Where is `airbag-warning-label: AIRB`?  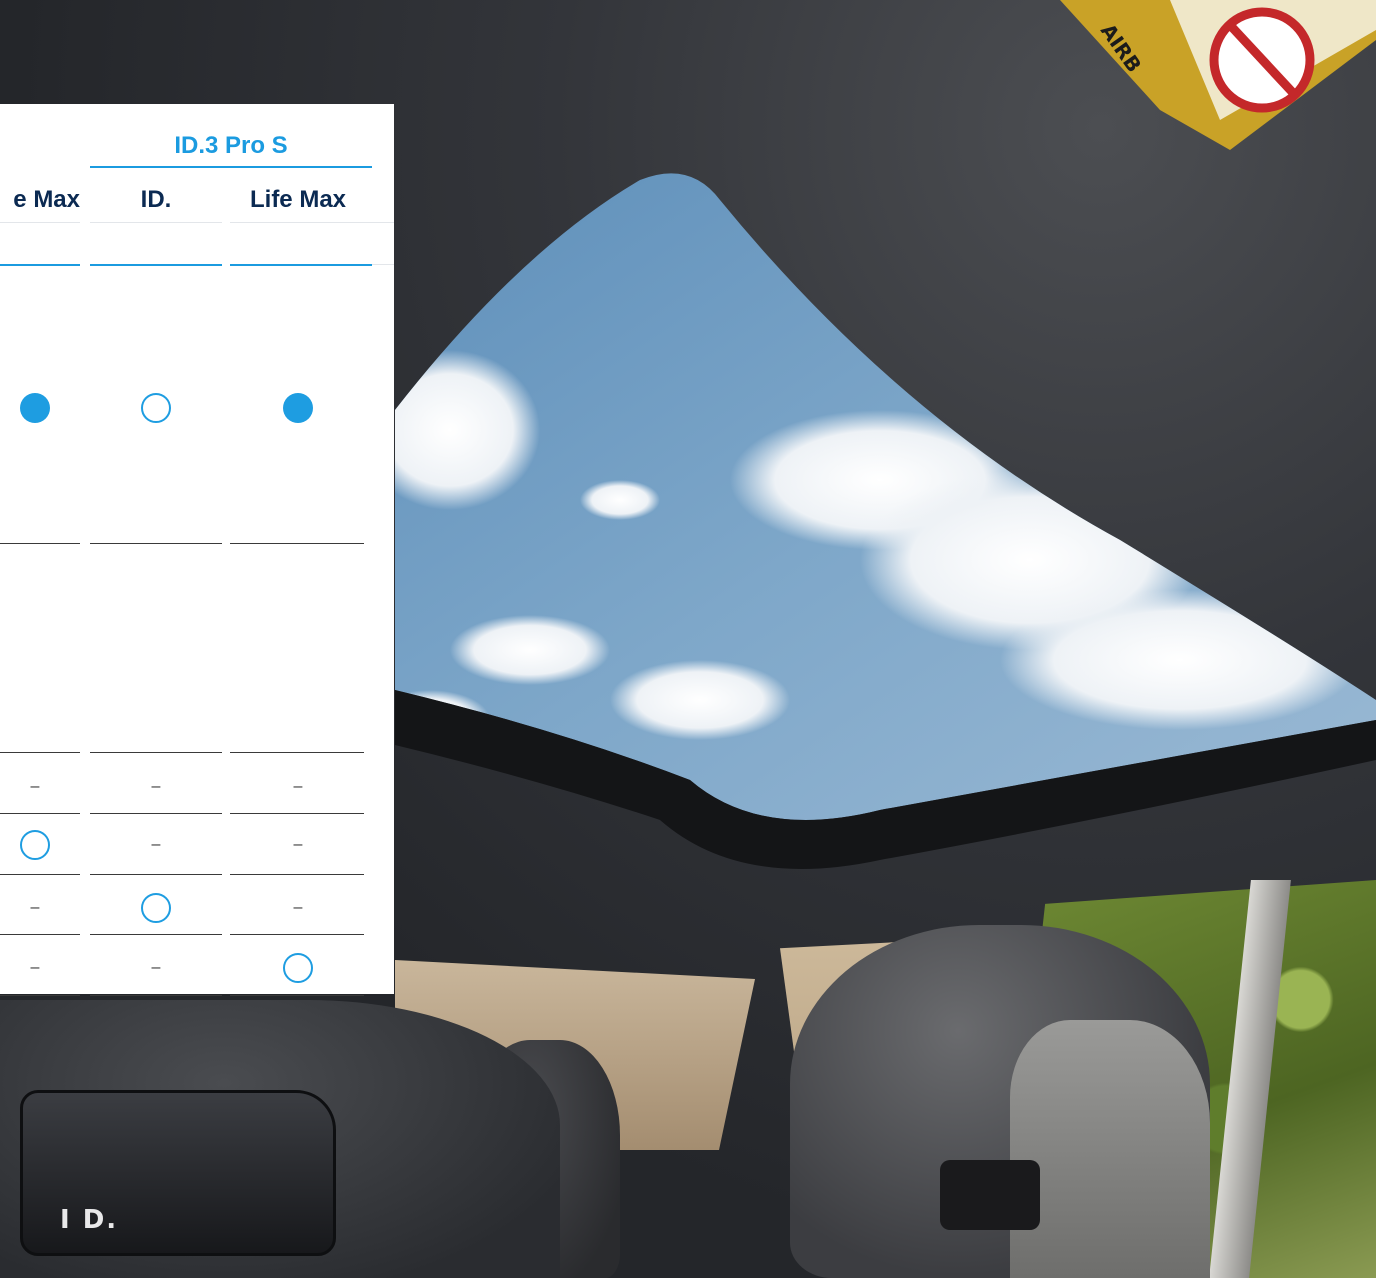
airbag-warning-label: AIRB is located at coordinates (1218, 75).